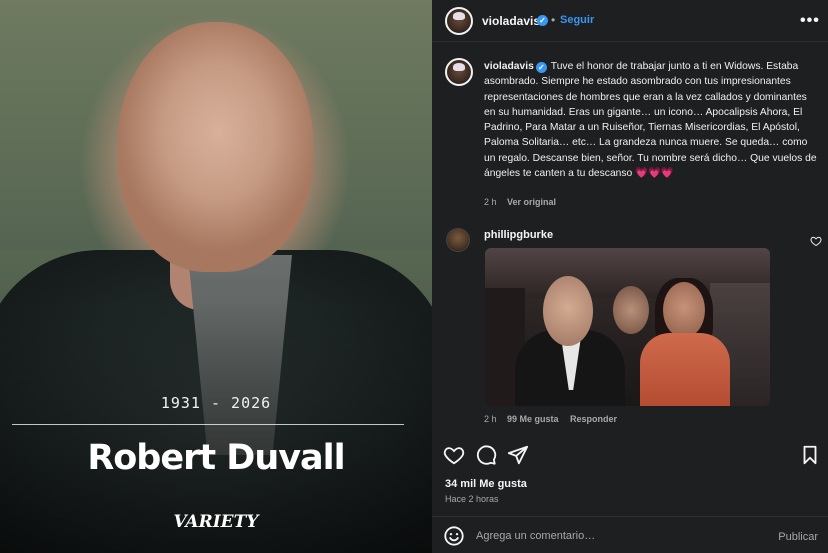  What do you see at coordinates (531, 202) in the screenshot?
I see `see-original-link: Ver original` at bounding box center [531, 202].